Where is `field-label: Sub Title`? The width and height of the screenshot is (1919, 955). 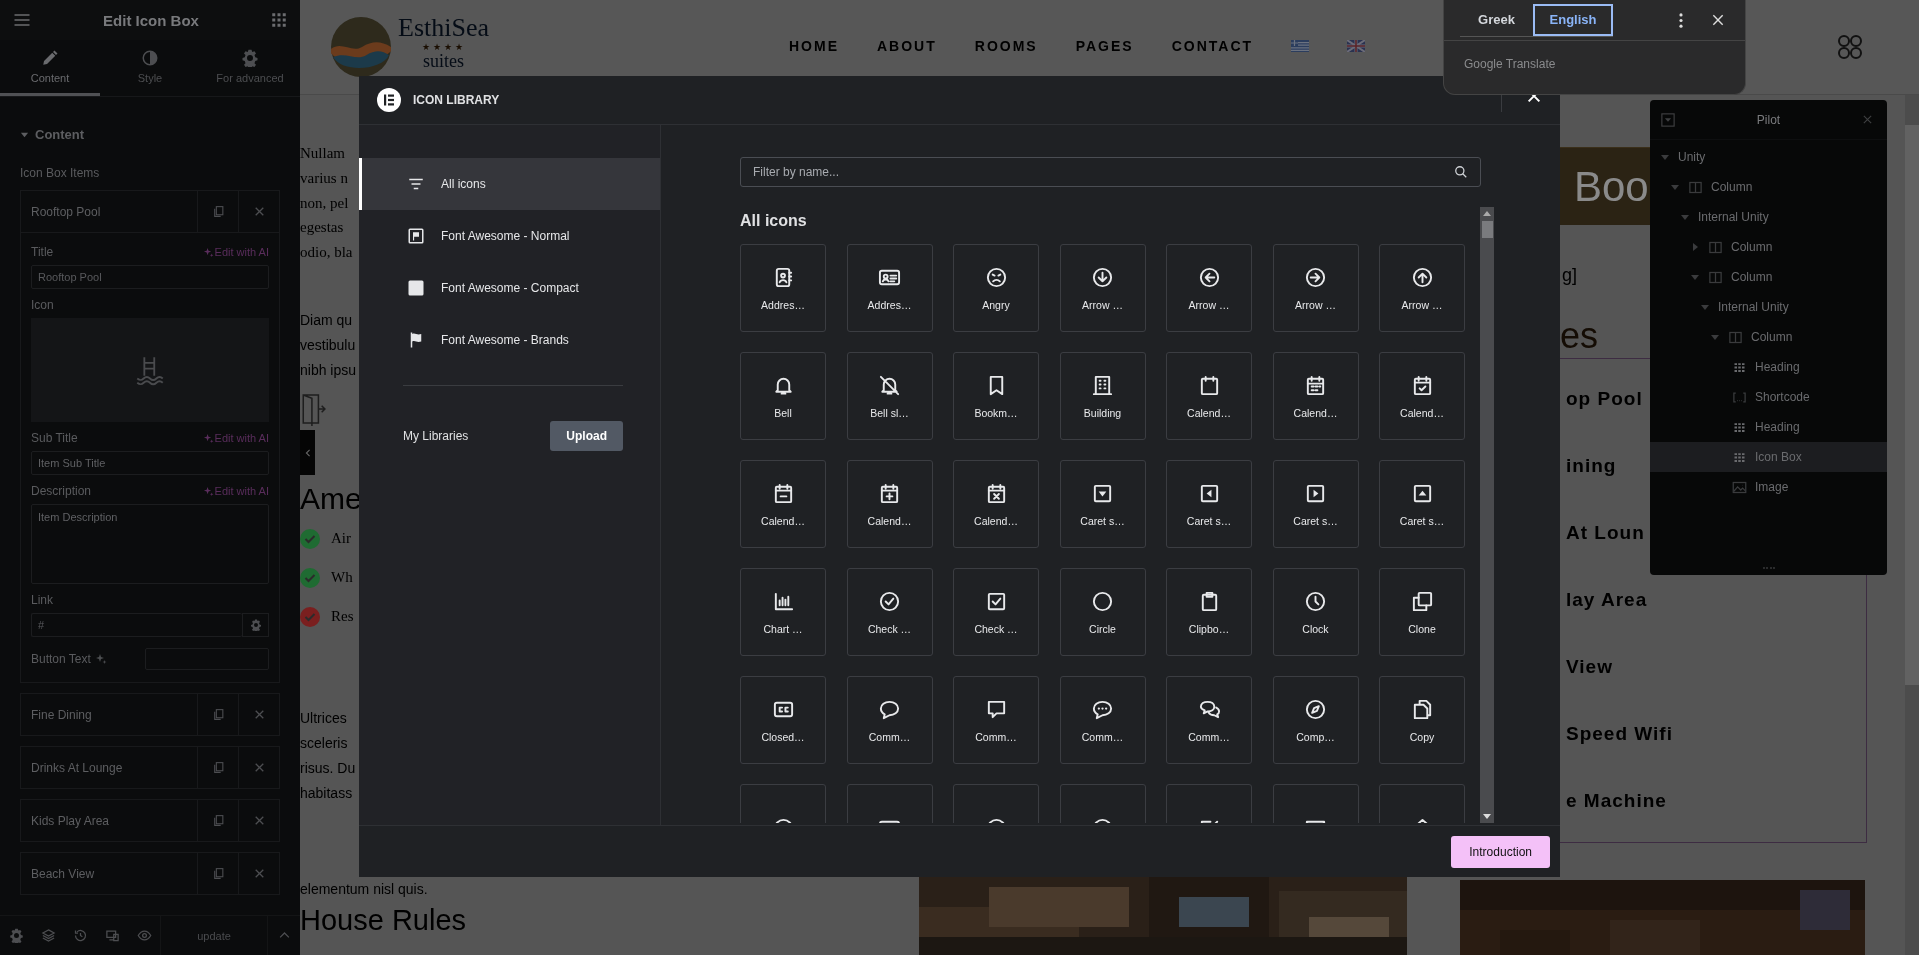
field-label: Sub Title is located at coordinates (54, 438).